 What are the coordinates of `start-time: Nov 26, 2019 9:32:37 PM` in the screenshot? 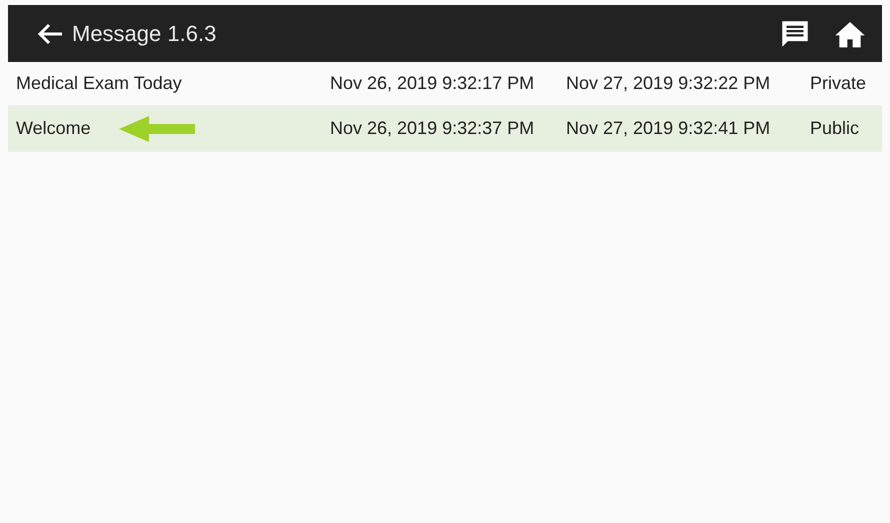 It's located at (433, 128).